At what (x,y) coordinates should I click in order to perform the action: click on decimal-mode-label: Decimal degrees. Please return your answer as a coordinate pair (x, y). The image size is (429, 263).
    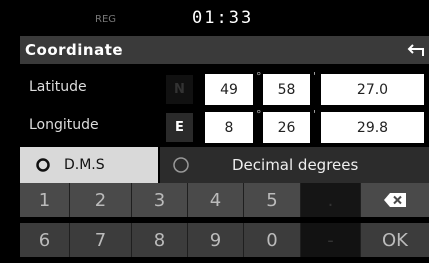
    Looking at the image, I should click on (295, 165).